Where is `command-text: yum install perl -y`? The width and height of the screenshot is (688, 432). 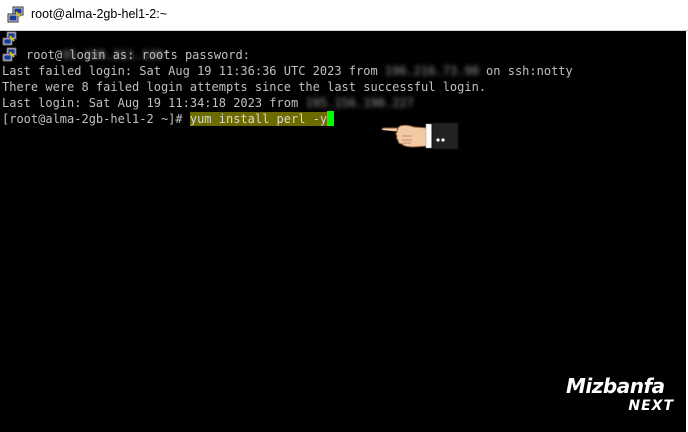 command-text: yum install perl -y is located at coordinates (258, 119).